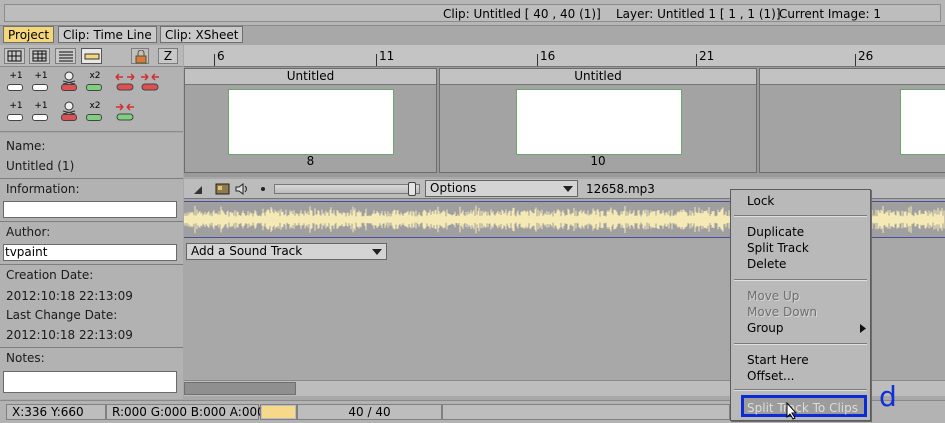 This screenshot has width=945, height=423. I want to click on options-dropdown: Options, so click(501, 188).